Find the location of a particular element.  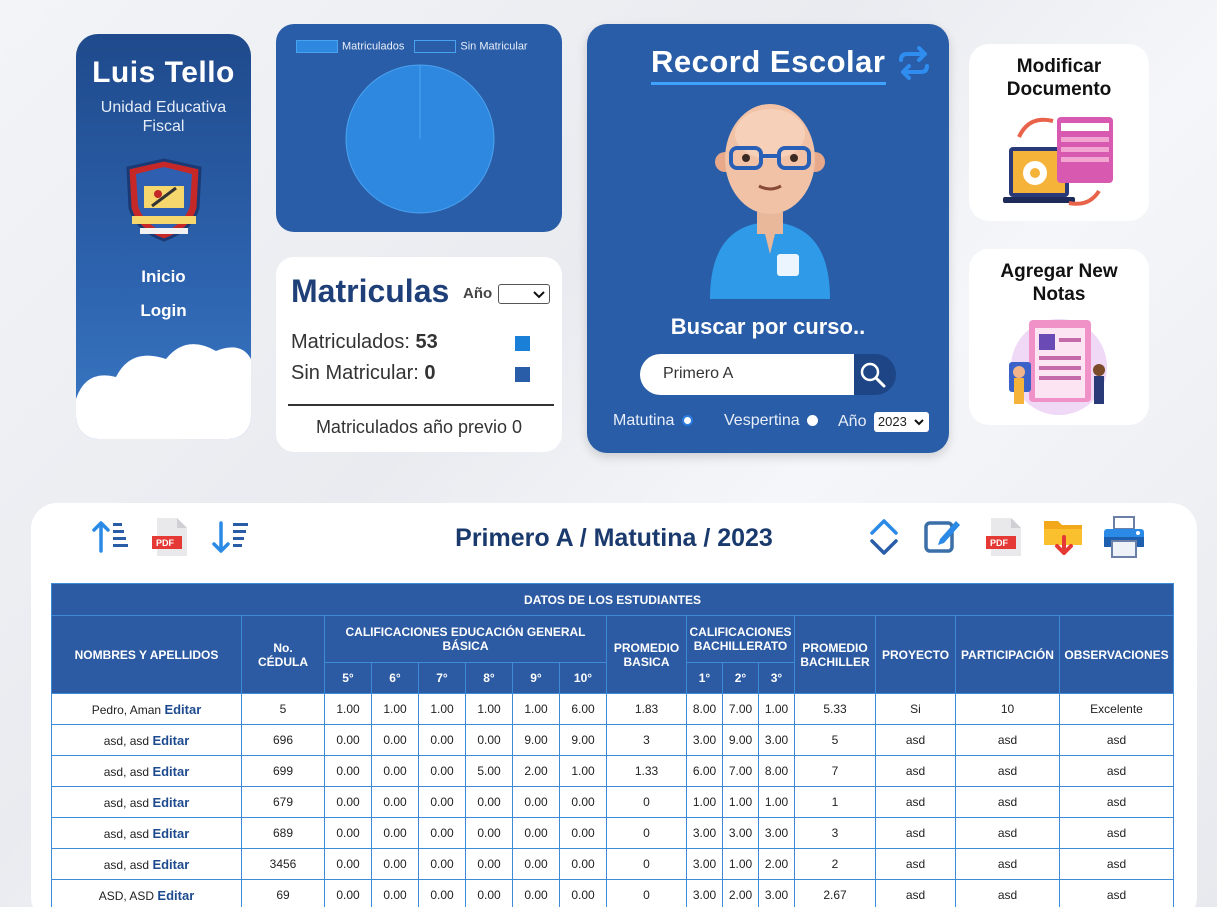

avg-basic-cell: 3 is located at coordinates (646, 740).